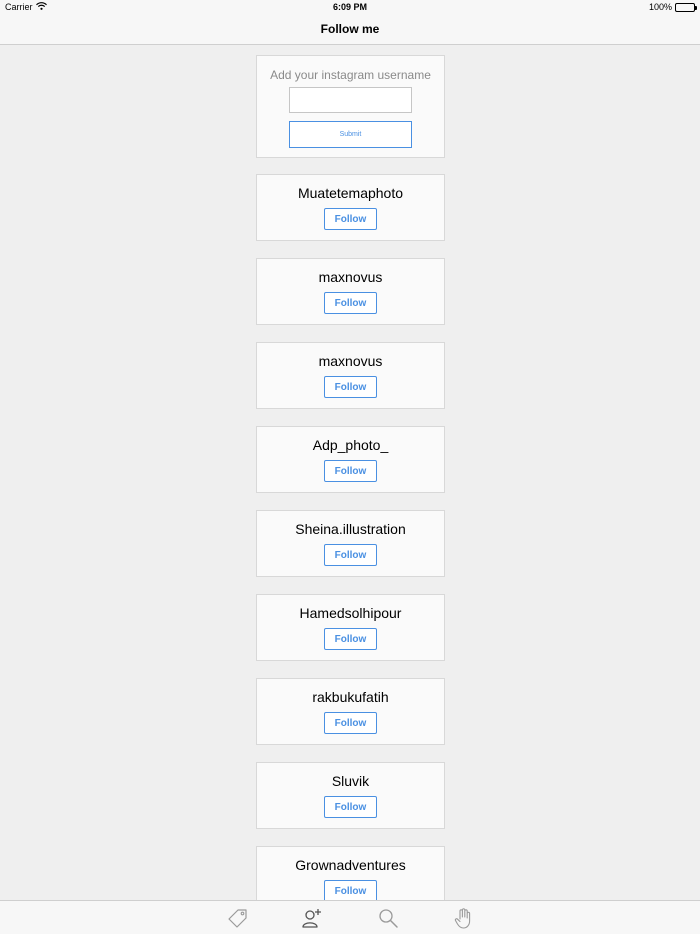 This screenshot has height=934, width=700. I want to click on username-label: Adp_photo_, so click(350, 445).